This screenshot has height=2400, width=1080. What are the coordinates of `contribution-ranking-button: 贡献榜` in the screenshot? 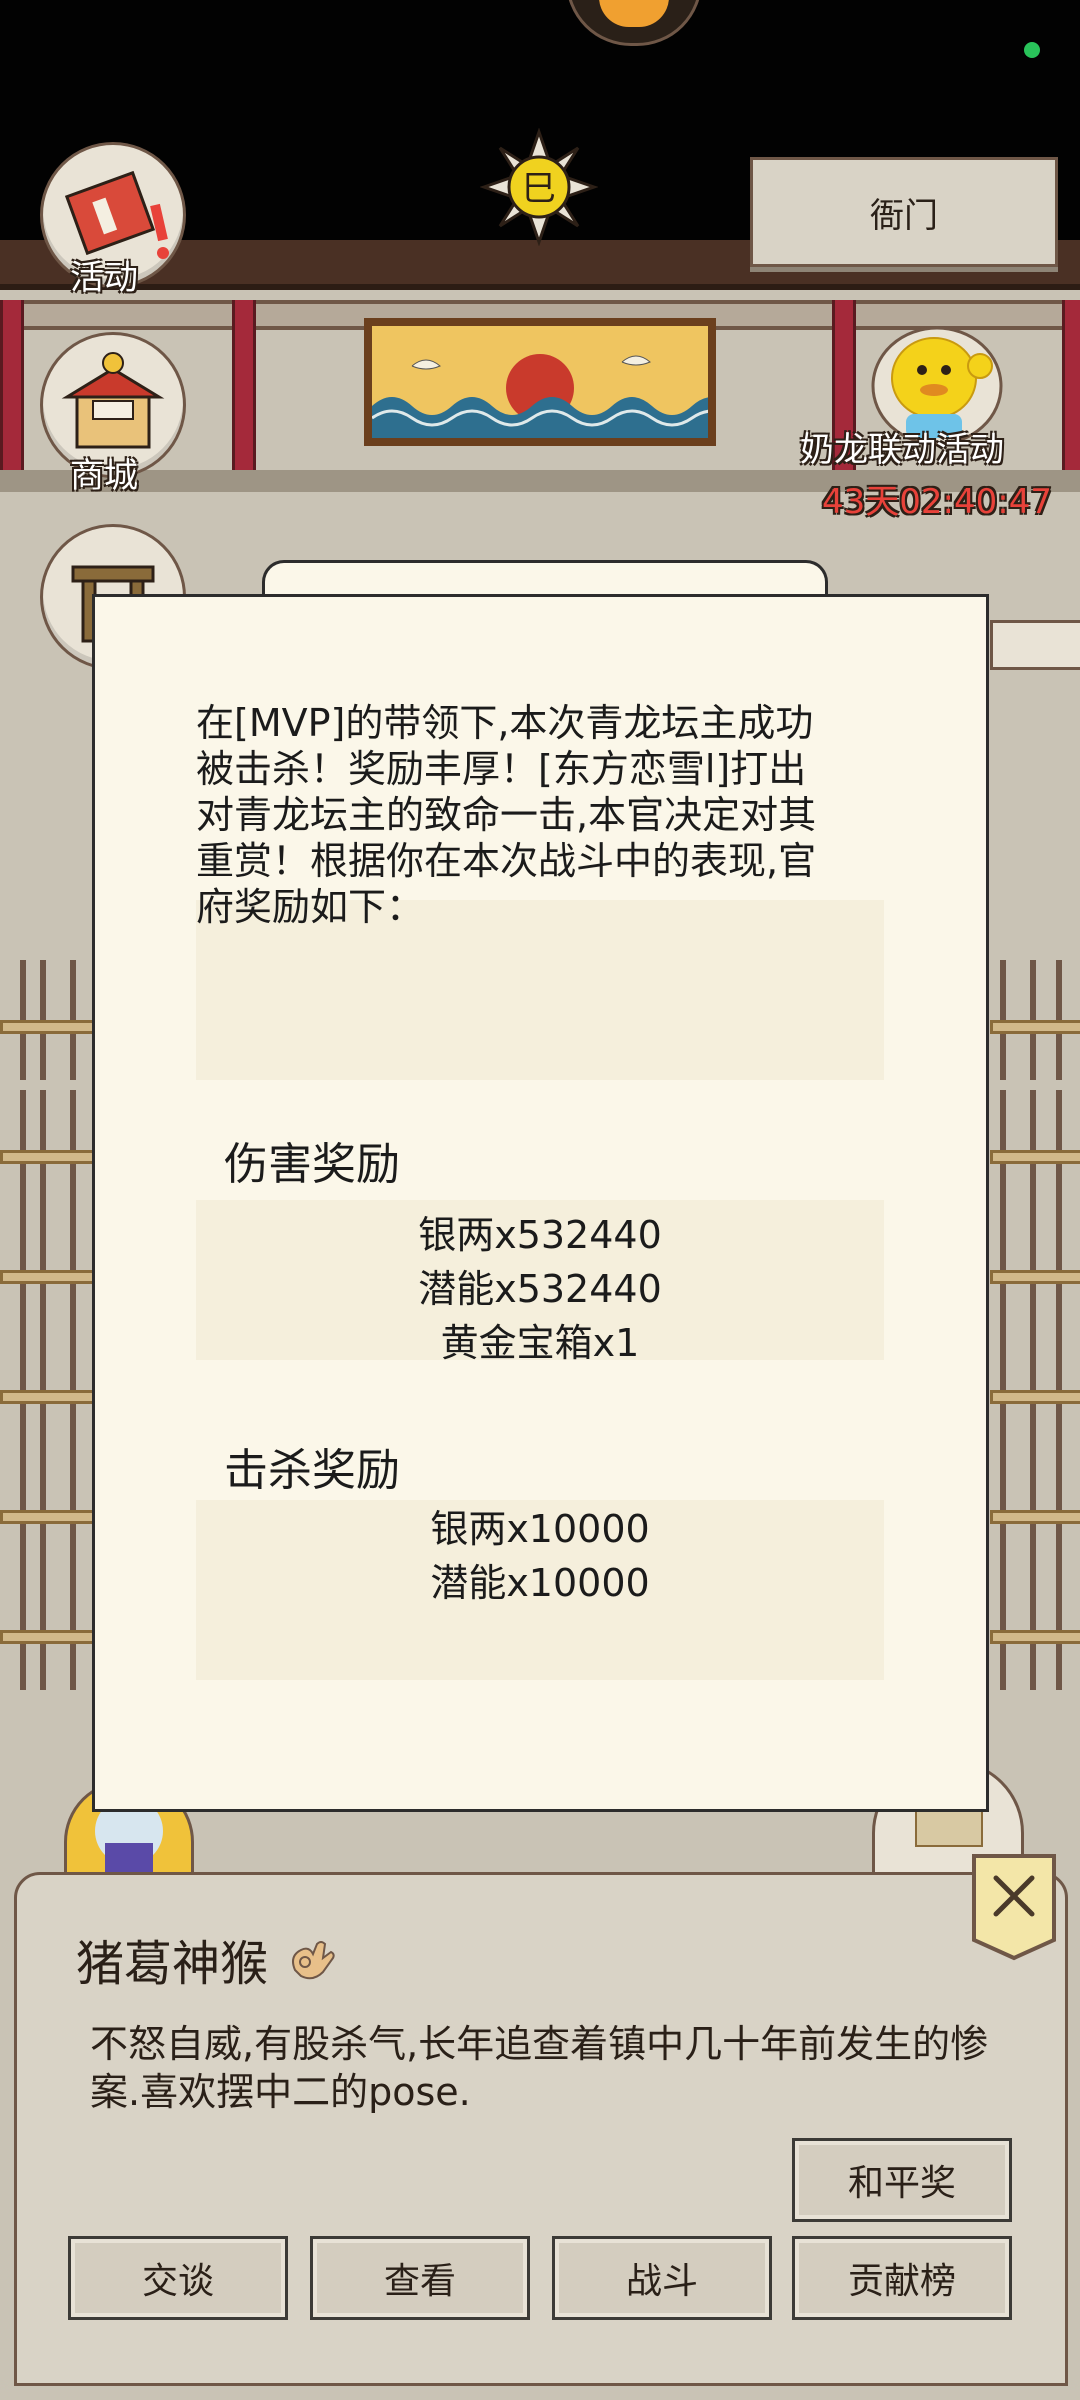 It's located at (902, 2278).